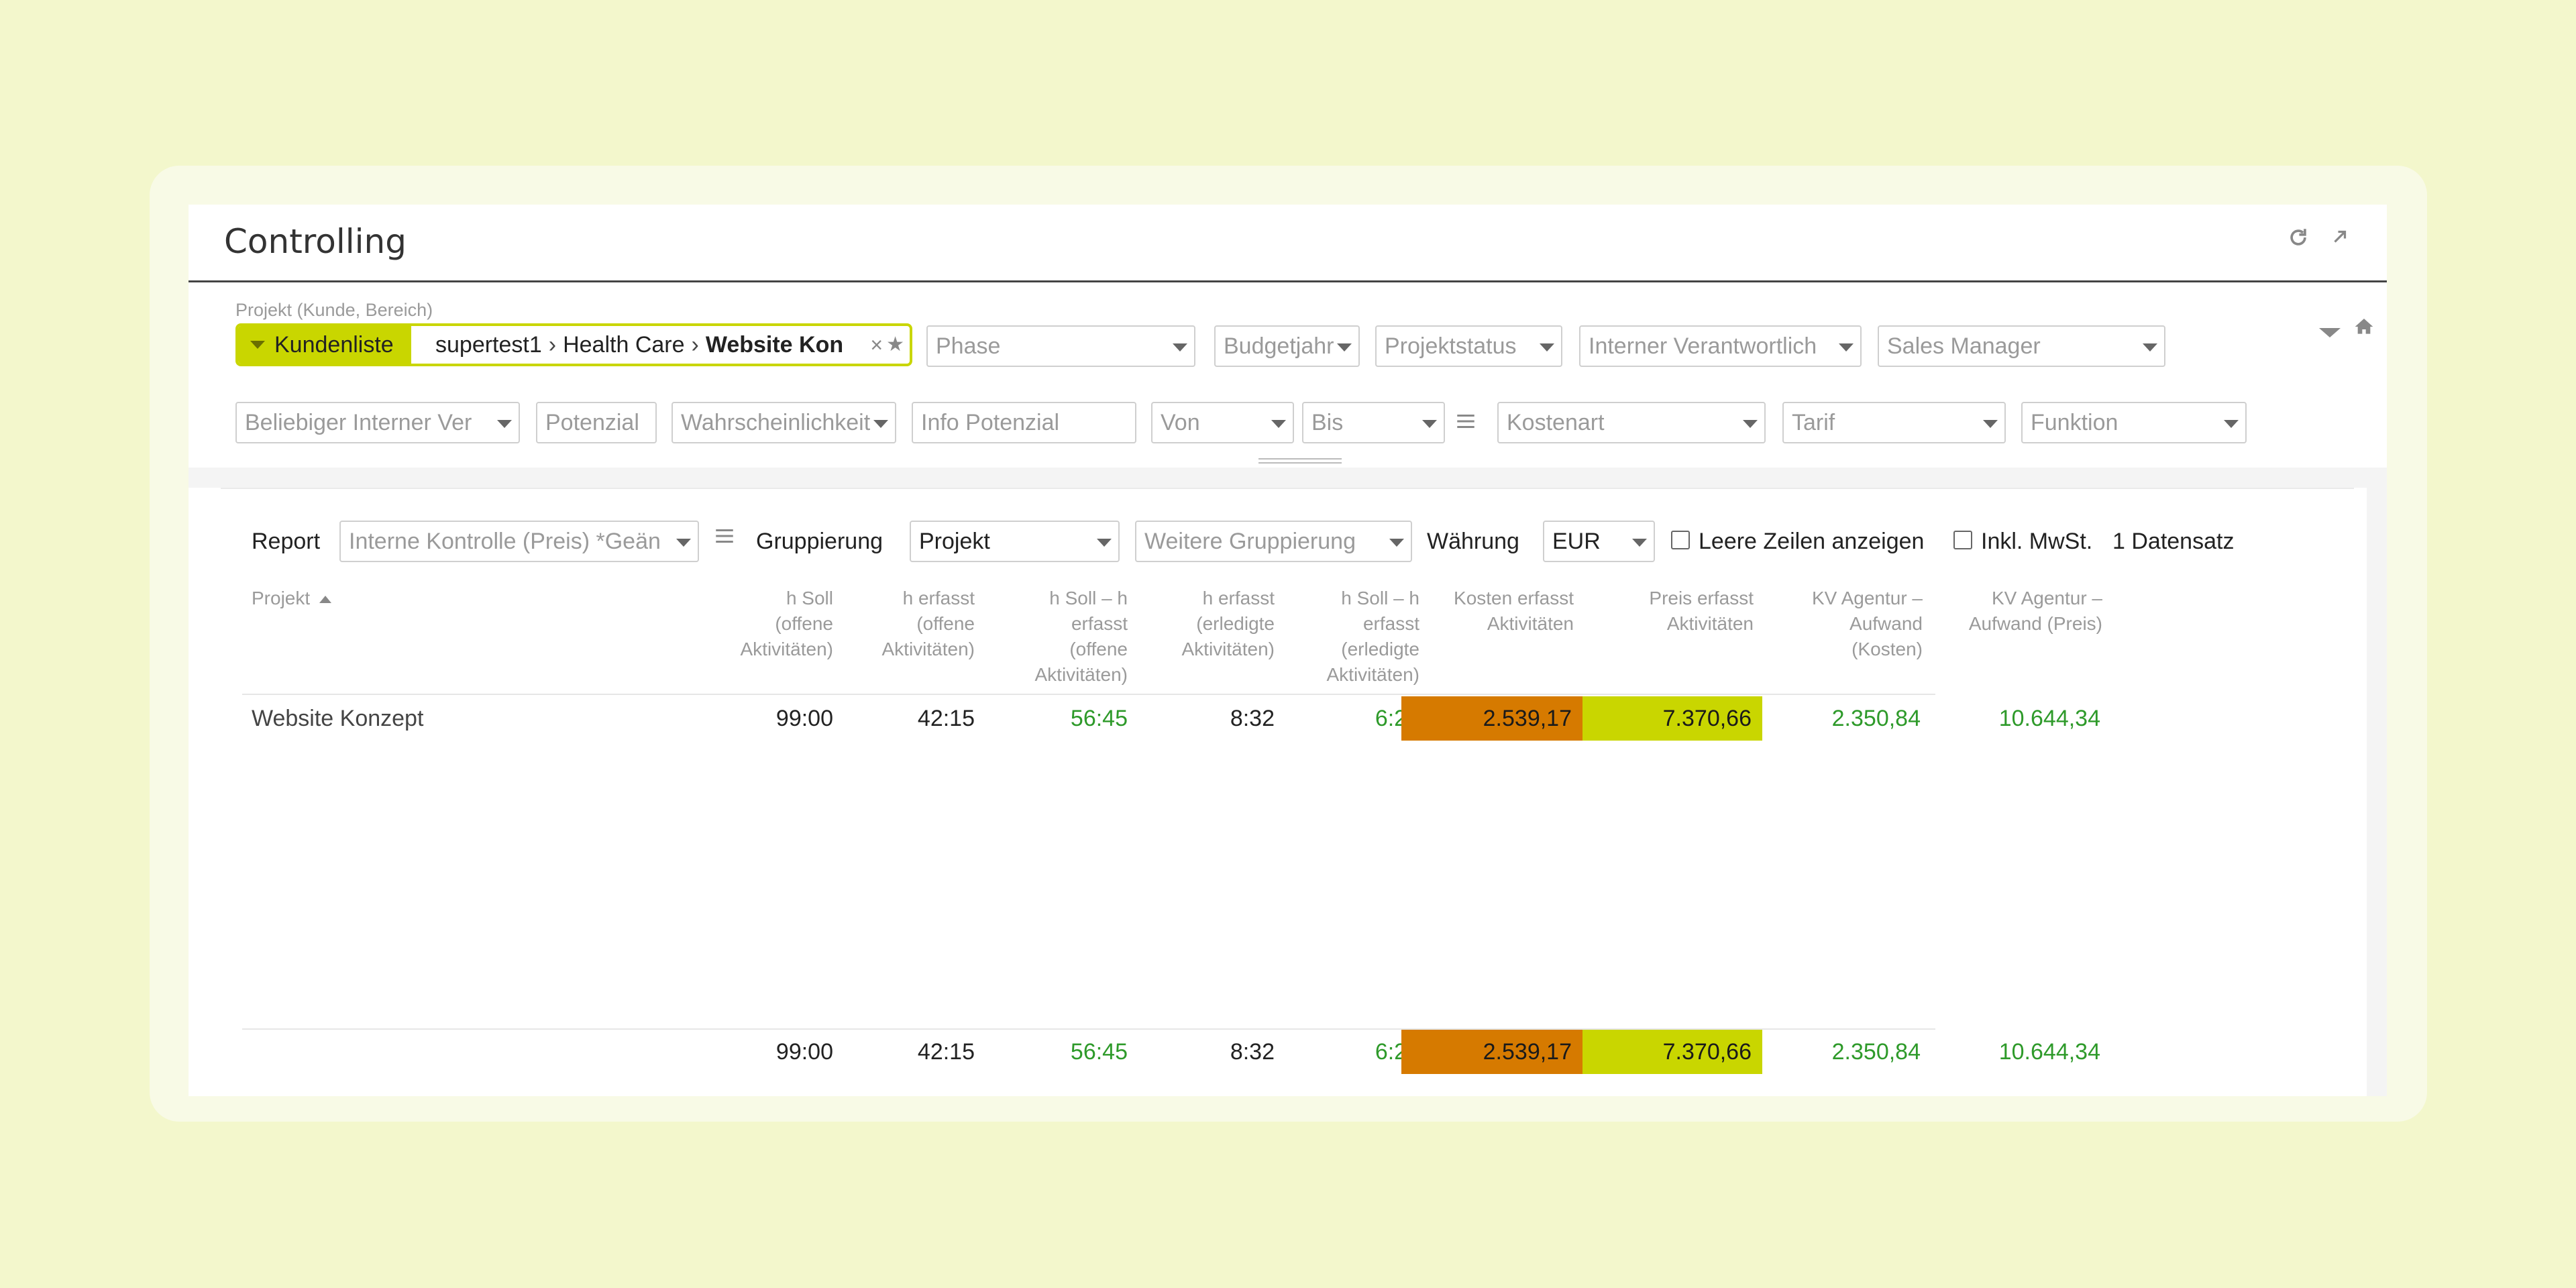  Describe the element at coordinates (596, 422) in the screenshot. I see `potenzial-input: Potenzial` at that location.